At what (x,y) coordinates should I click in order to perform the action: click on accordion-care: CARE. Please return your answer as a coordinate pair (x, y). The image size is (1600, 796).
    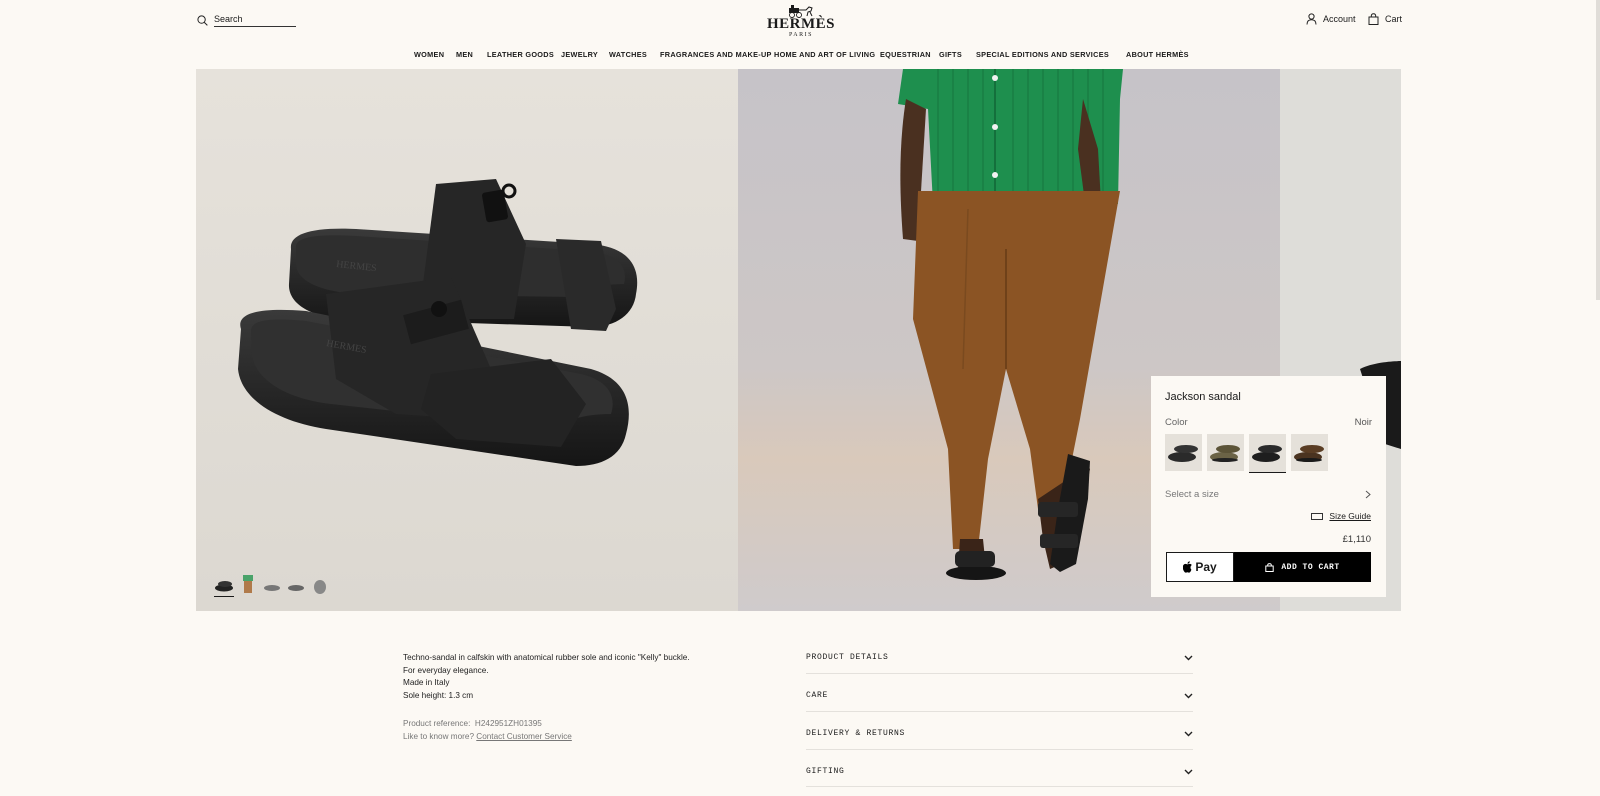
    Looking at the image, I should click on (999, 695).